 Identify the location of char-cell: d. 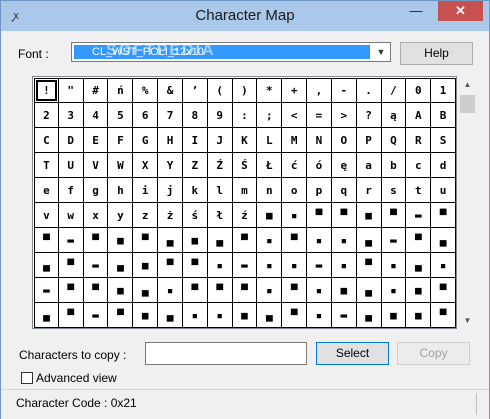
(443, 165).